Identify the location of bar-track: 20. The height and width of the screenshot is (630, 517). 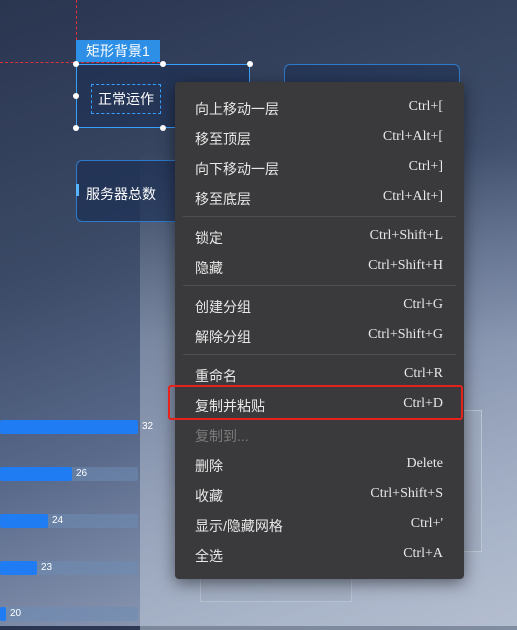
(69, 614).